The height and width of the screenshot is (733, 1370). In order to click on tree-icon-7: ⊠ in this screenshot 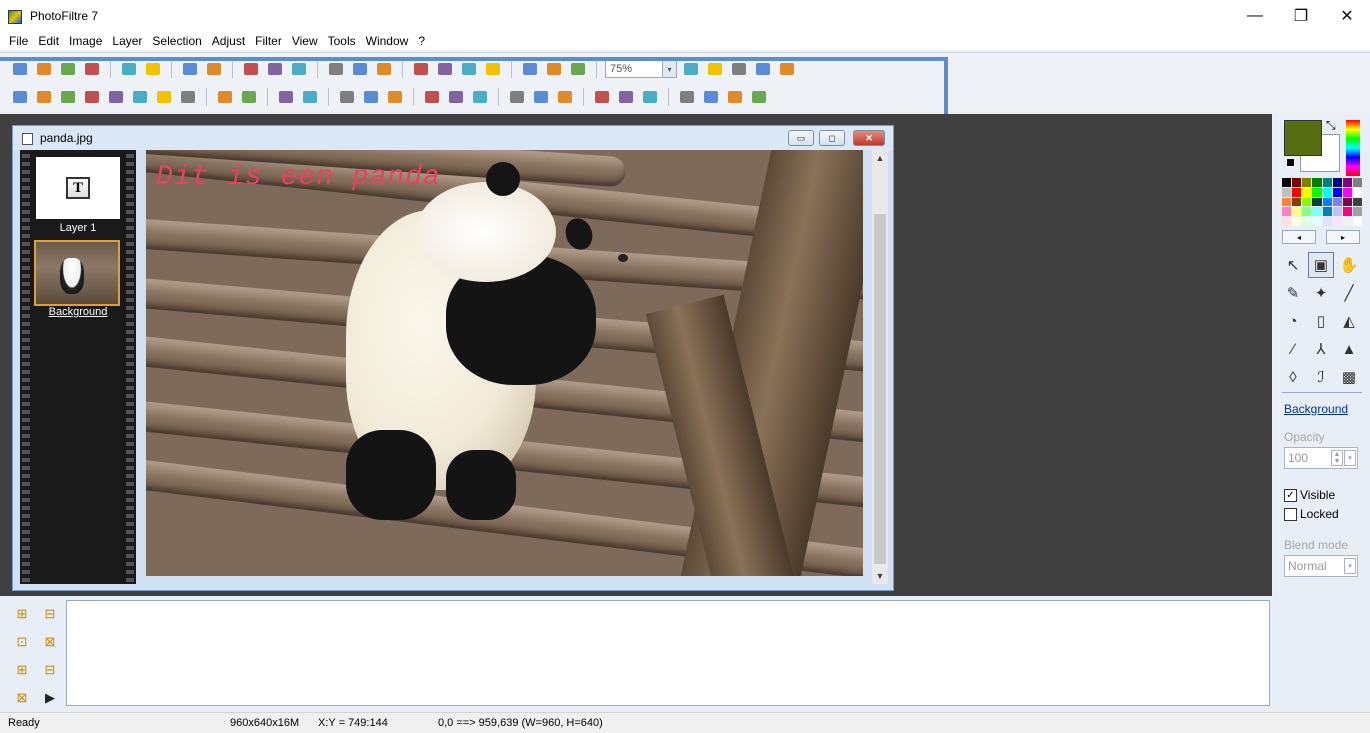, I will do `click(22, 698)`.